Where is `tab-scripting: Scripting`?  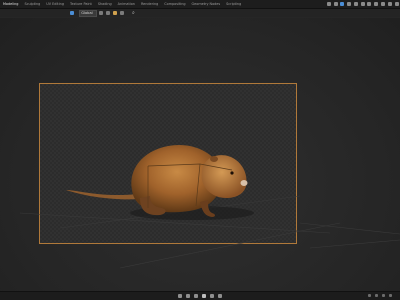 tab-scripting: Scripting is located at coordinates (233, 4).